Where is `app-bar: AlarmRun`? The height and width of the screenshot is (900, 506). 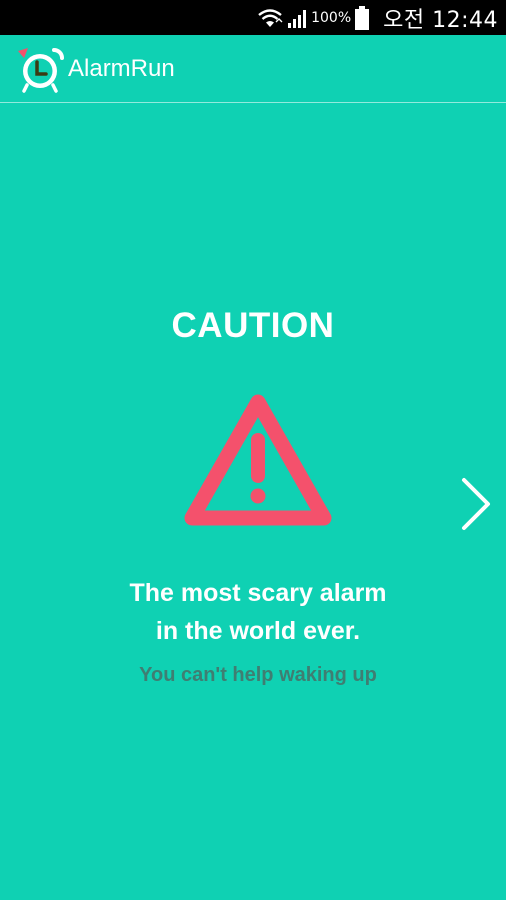
app-bar: AlarmRun is located at coordinates (253, 69).